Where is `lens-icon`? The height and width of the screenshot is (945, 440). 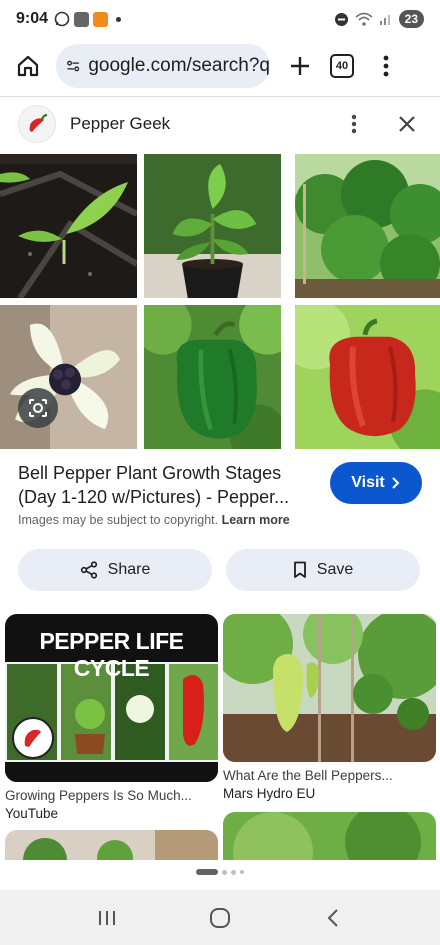
lens-icon is located at coordinates (38, 408).